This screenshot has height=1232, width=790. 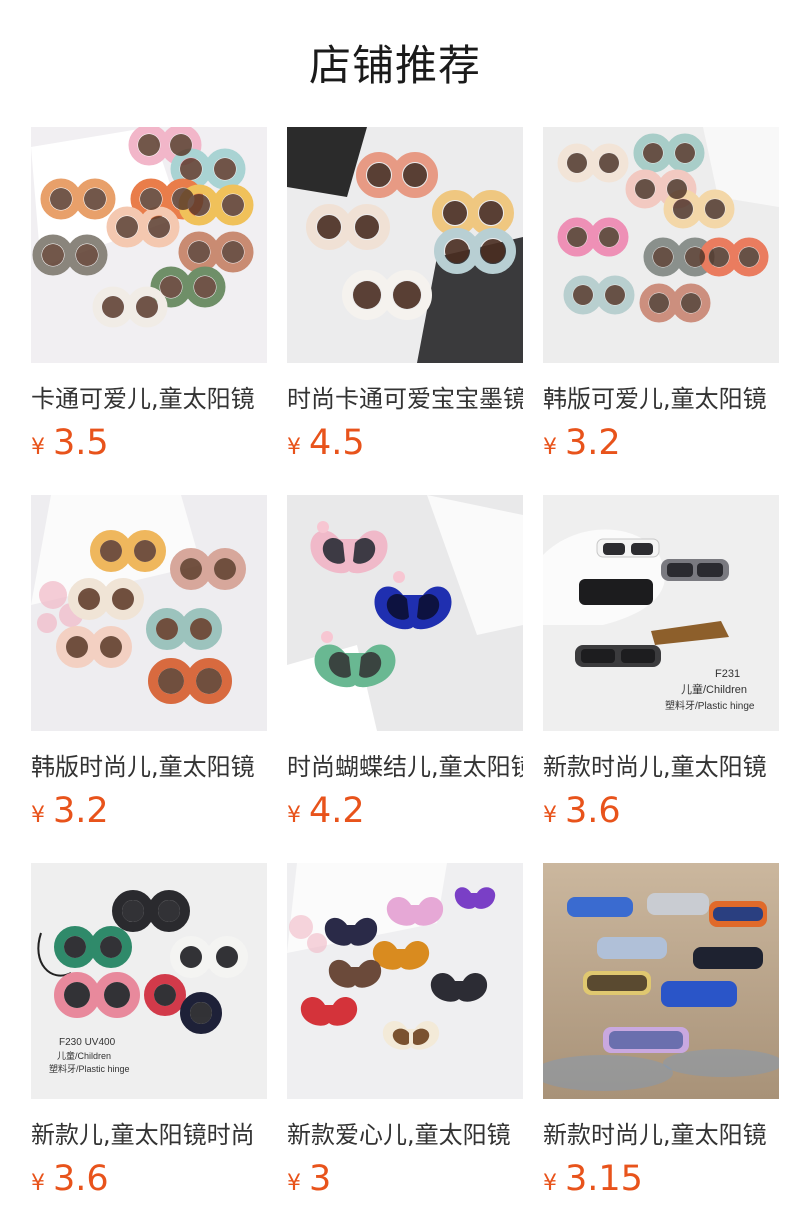 I want to click on product-card: 时尚蝴蝶结儿,童太阳镜 ¥4.2, so click(x=405, y=667).